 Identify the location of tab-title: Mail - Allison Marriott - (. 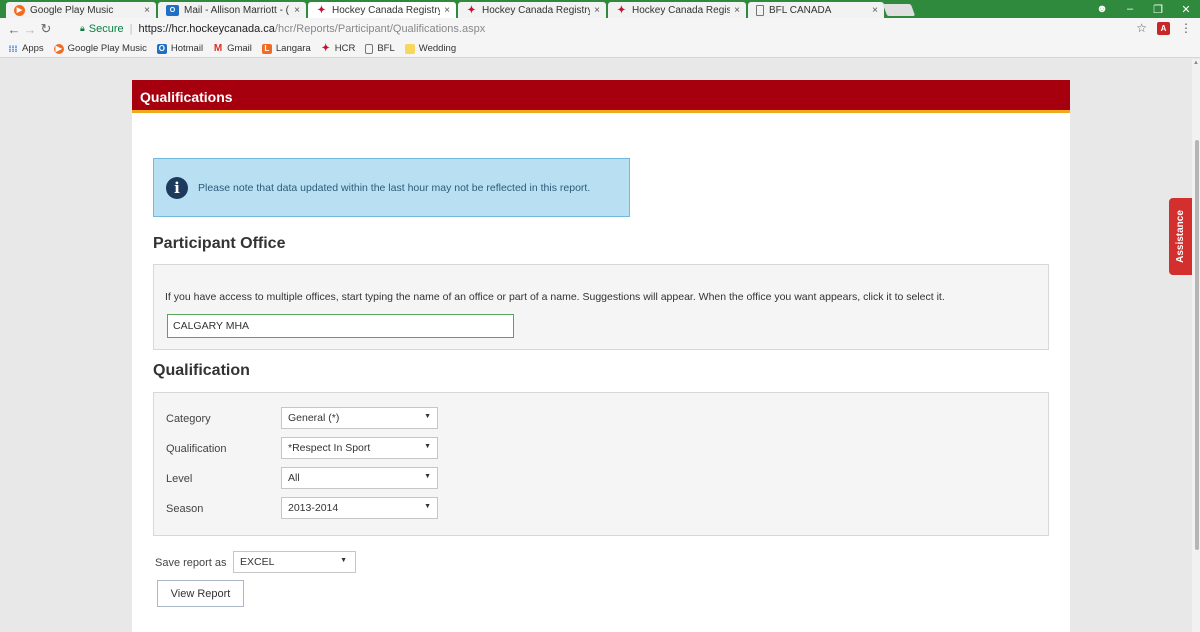
(237, 10).